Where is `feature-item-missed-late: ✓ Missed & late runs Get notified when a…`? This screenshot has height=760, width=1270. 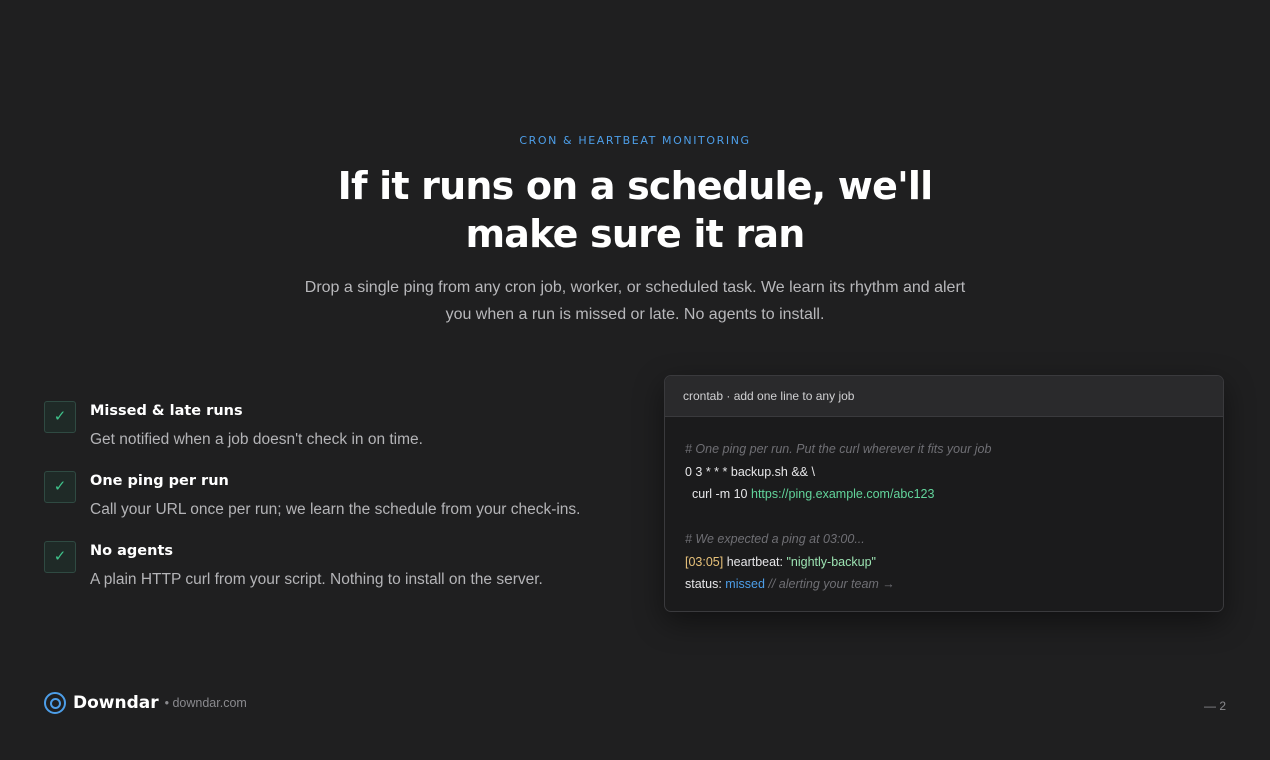
feature-item-missed-late: ✓ Missed & late runs Get notified when a… is located at coordinates (334, 436).